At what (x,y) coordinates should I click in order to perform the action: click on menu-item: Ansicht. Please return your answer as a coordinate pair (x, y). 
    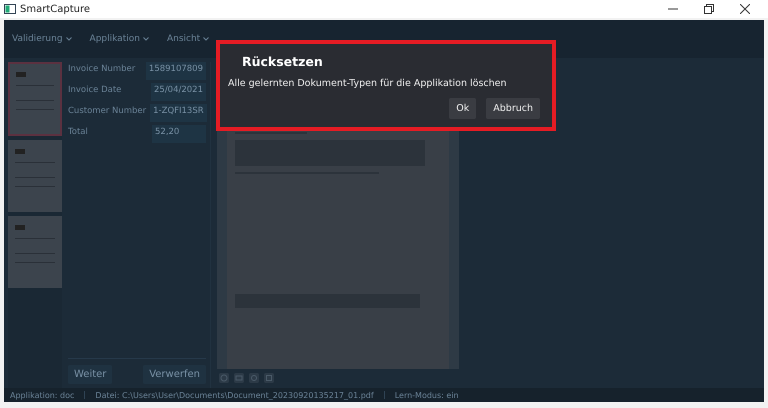
    Looking at the image, I should click on (188, 39).